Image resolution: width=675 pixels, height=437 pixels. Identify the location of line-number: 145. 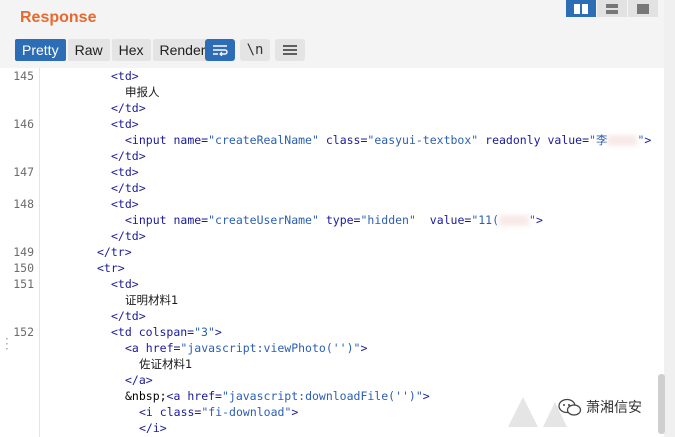
(23, 76).